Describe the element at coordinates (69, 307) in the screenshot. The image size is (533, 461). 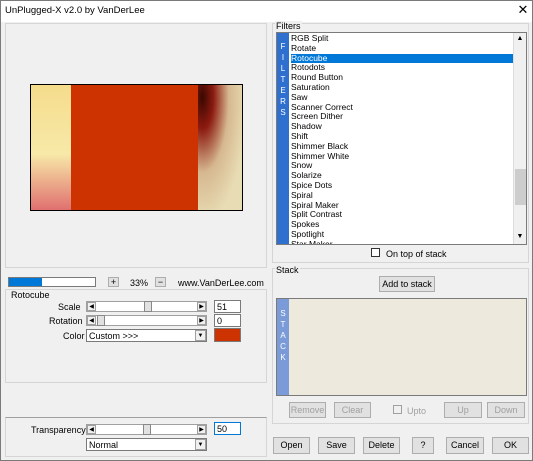
I see `scale-label: Scale` at that location.